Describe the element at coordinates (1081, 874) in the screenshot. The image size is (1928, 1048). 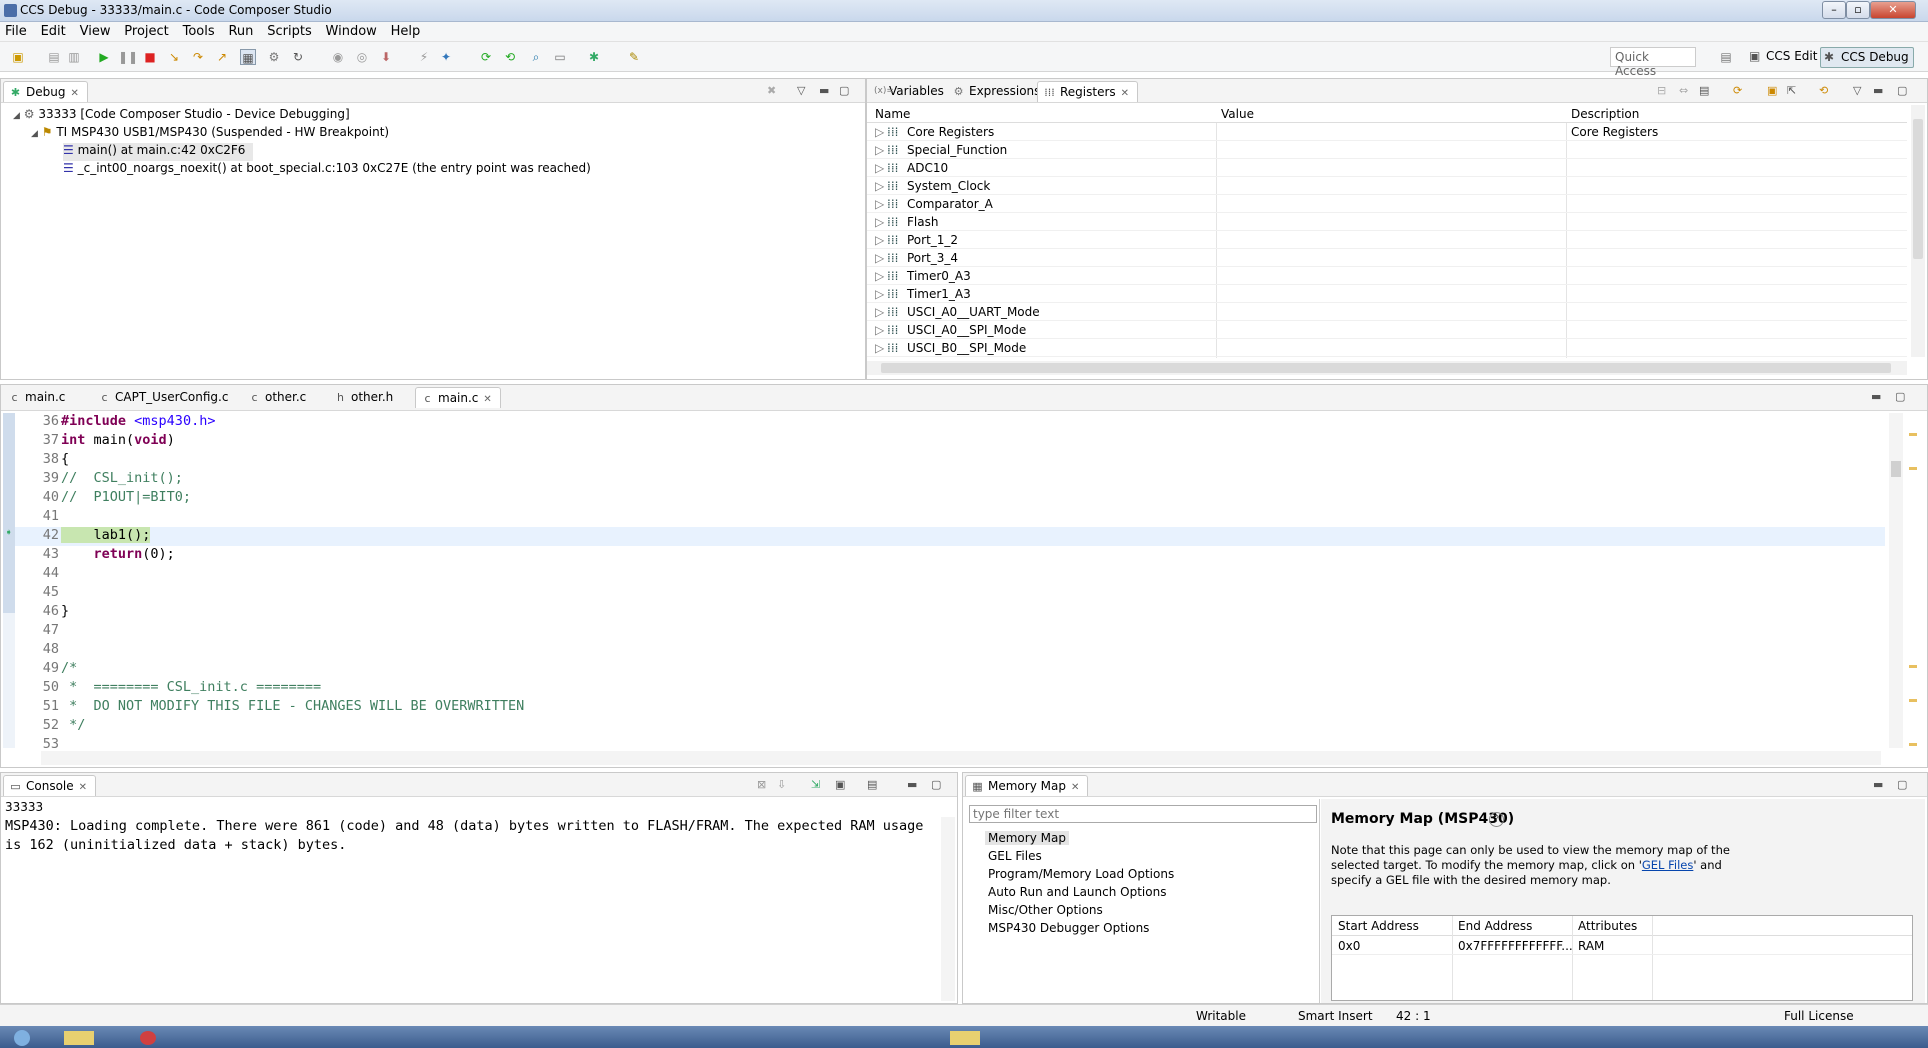
I see `nav-program-memory-load-options: Program/Memory Load Options` at that location.